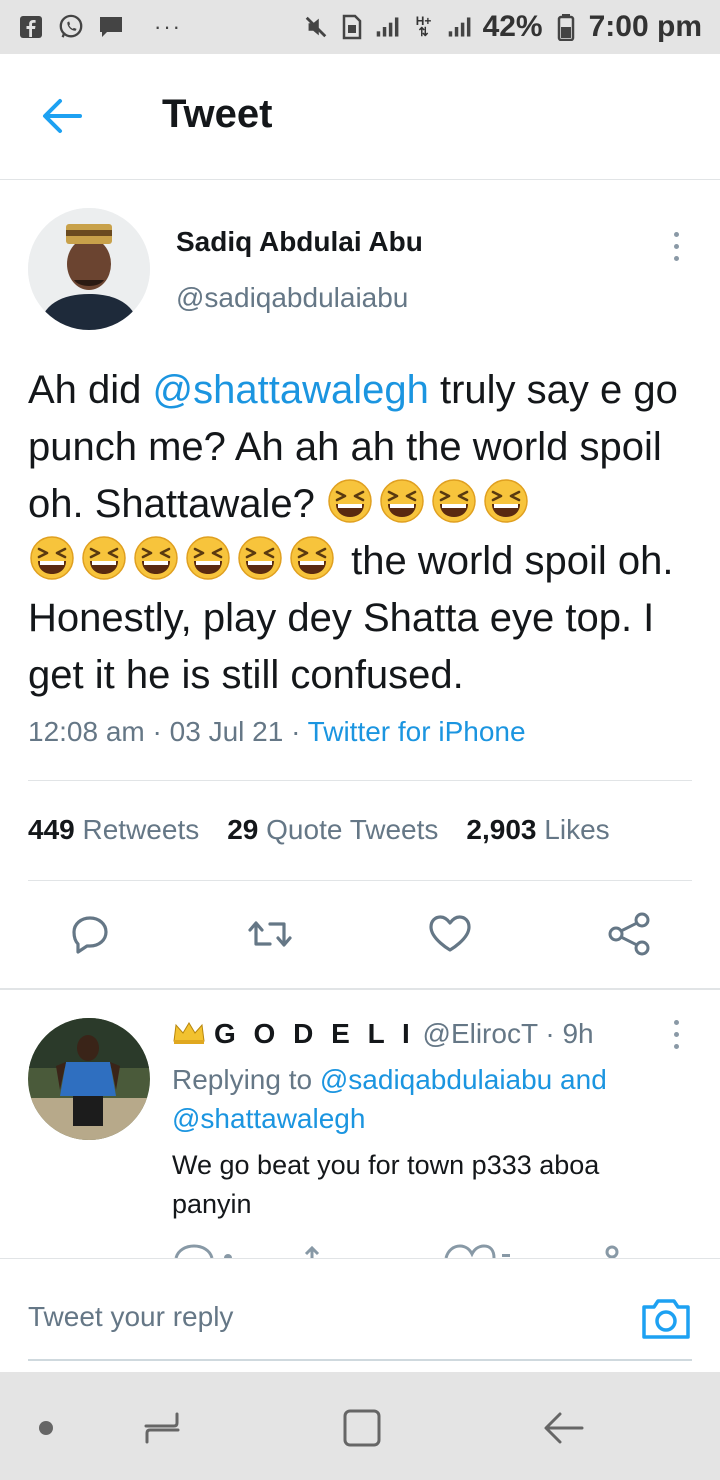  I want to click on facebook-icon, so click(31, 27).